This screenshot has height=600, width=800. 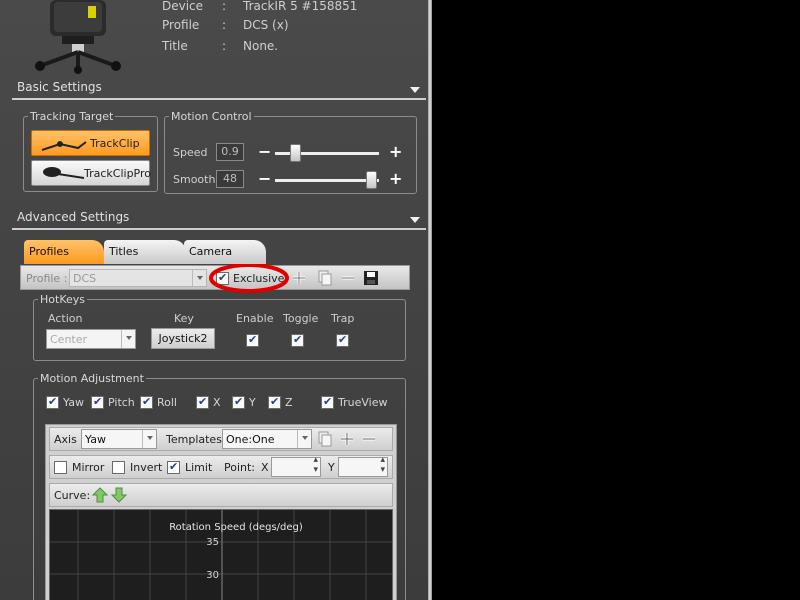 What do you see at coordinates (73, 217) in the screenshot?
I see `advanced-settings-title: Advanced Settings` at bounding box center [73, 217].